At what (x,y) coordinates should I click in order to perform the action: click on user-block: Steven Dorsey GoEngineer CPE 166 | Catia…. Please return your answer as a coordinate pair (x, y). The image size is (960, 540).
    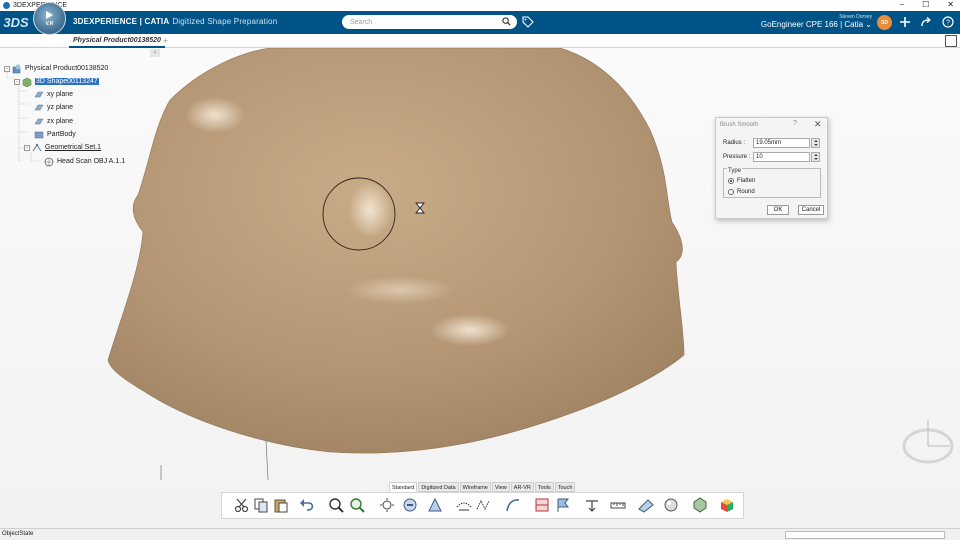
    Looking at the image, I should click on (816, 21).